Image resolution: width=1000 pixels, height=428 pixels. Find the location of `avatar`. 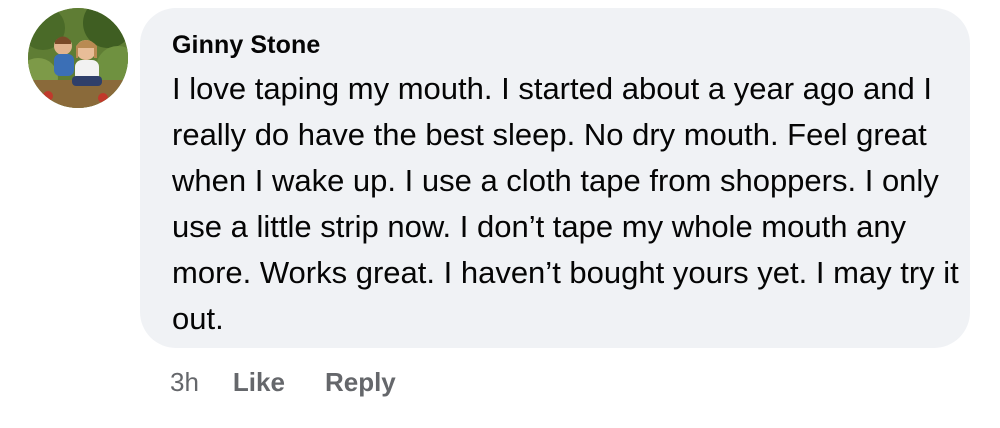

avatar is located at coordinates (78, 58).